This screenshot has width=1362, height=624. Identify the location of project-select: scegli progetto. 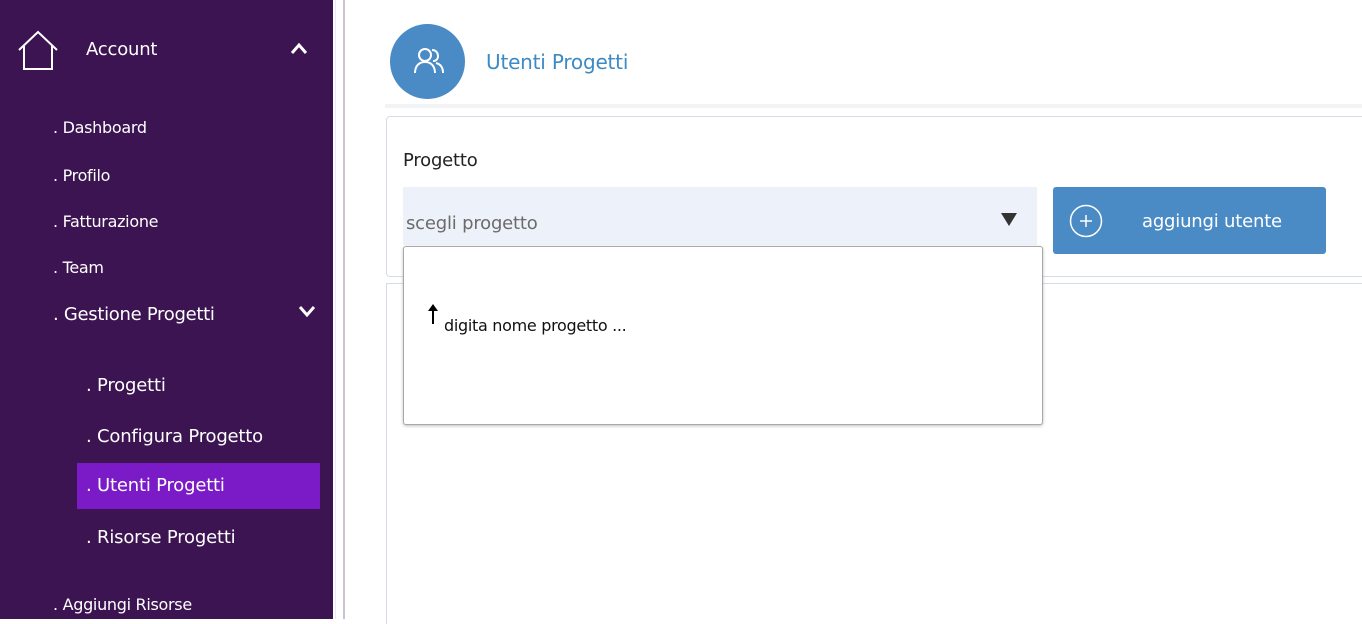
(720, 216).